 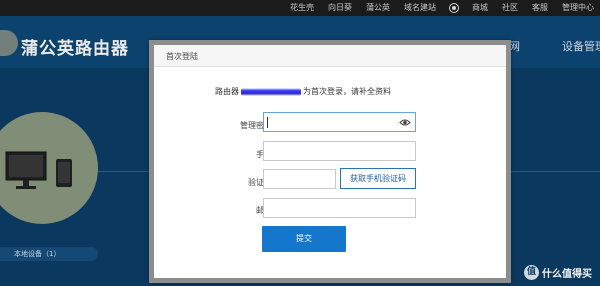 I want to click on intro-text: 路由器 为首次登录，请补全资料, so click(x=303, y=91).